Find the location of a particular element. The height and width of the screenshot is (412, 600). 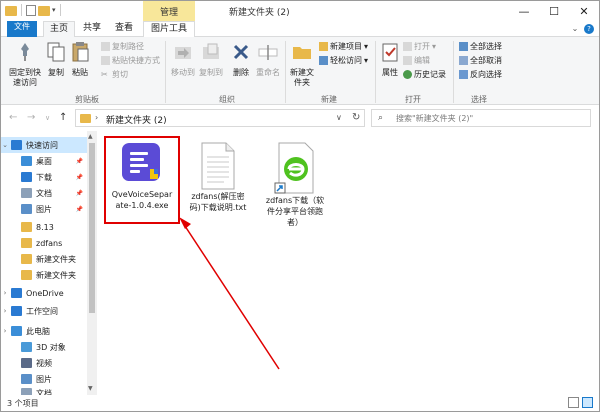

new-item-icon is located at coordinates (323, 46).